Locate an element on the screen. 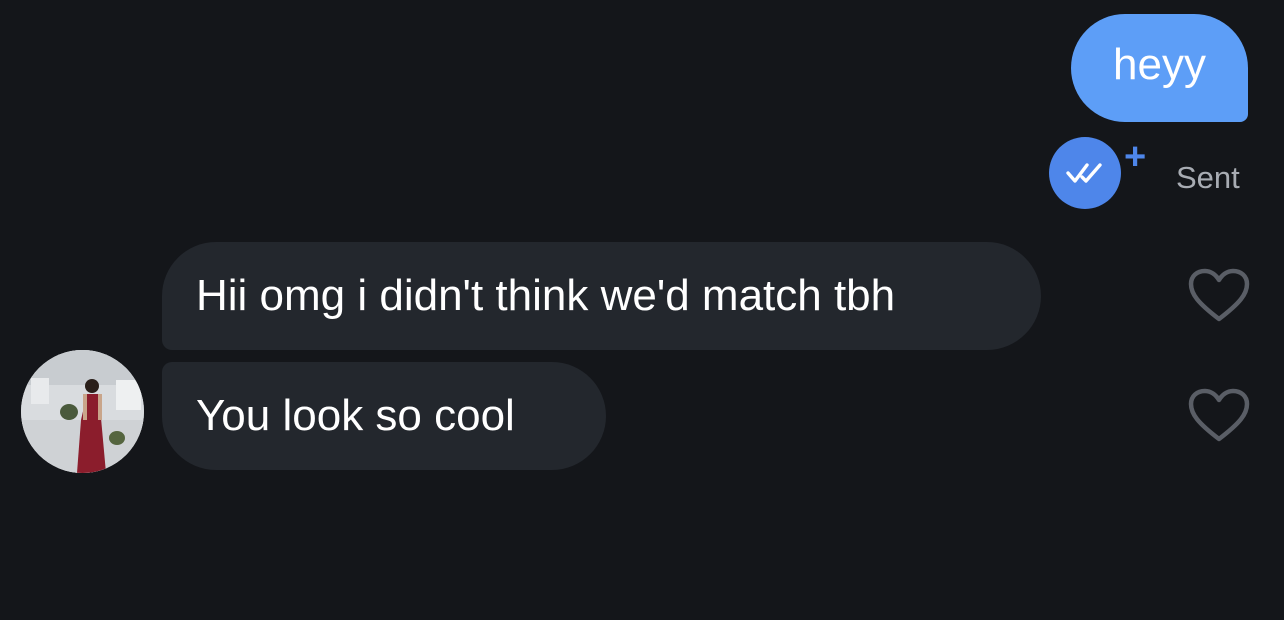 The image size is (1284, 620). avatar is located at coordinates (82, 411).